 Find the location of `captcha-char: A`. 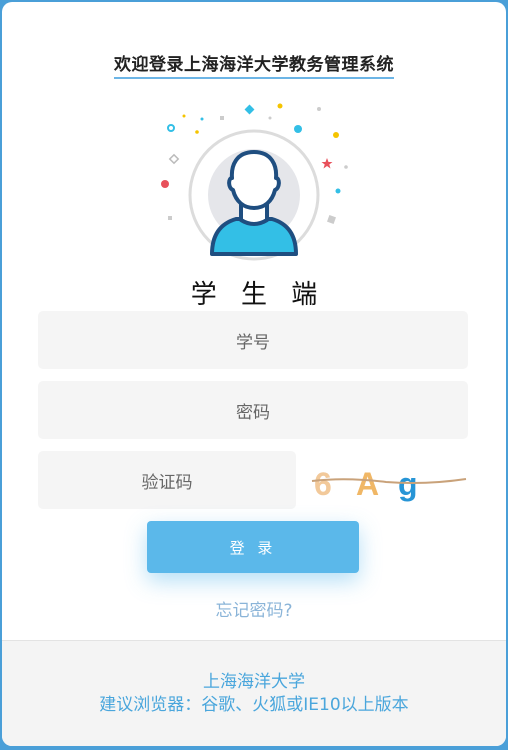

captcha-char: A is located at coordinates (367, 484).